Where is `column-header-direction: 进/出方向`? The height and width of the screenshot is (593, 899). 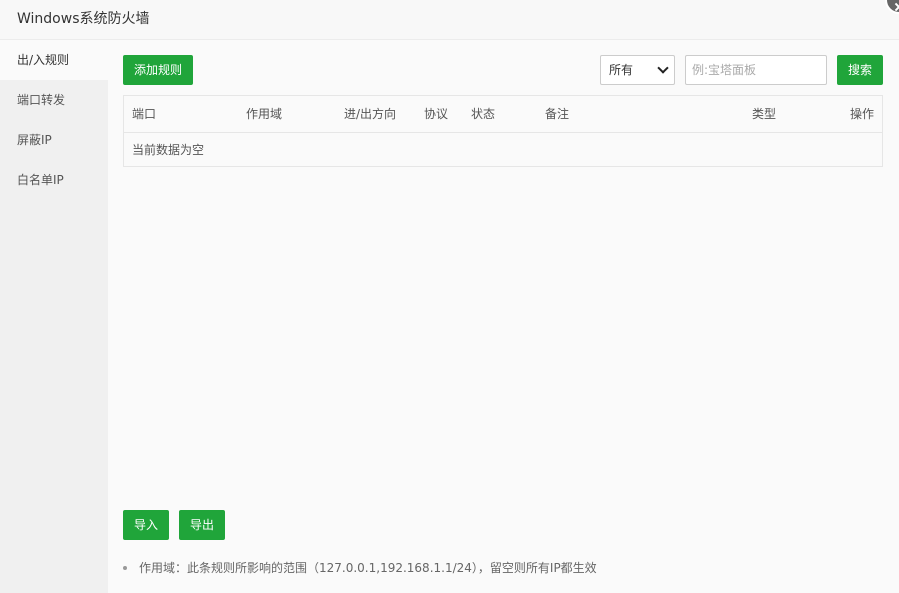 column-header-direction: 进/出方向 is located at coordinates (370, 114).